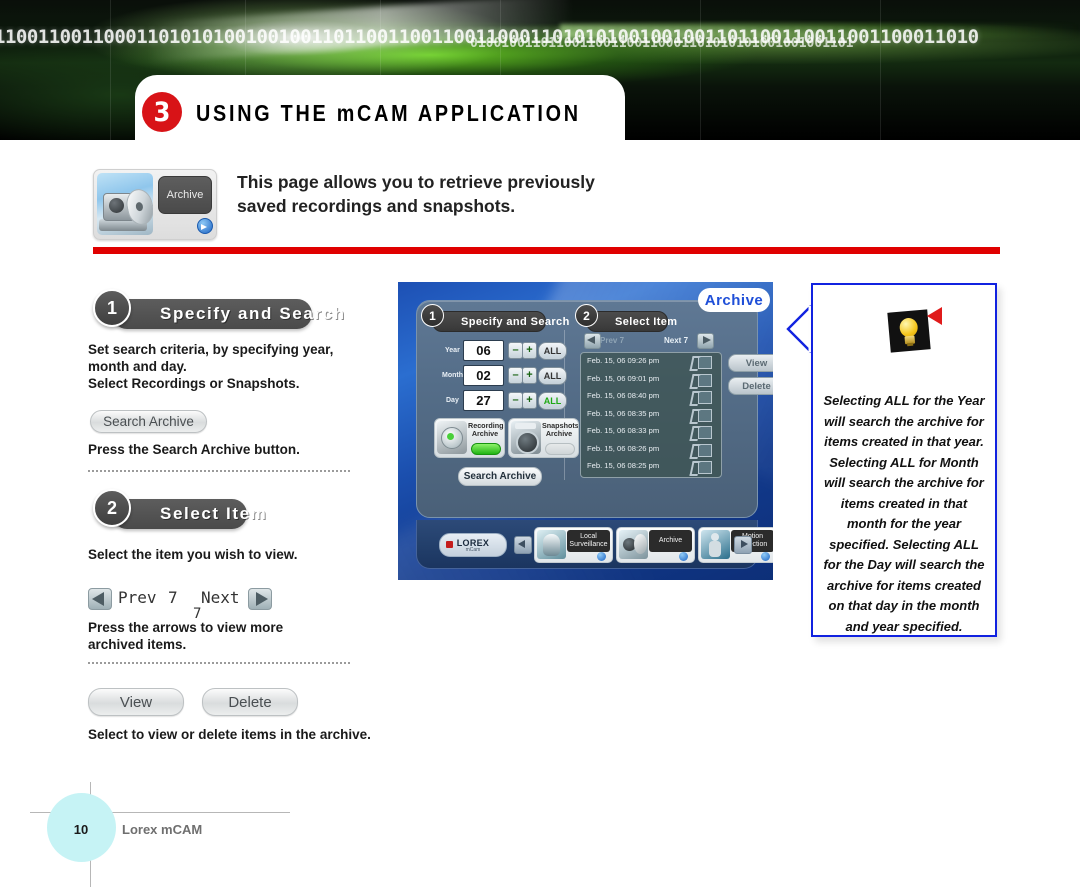 The image size is (1080, 887). Describe the element at coordinates (452, 350) in the screenshot. I see `year-field-label: Year` at that location.